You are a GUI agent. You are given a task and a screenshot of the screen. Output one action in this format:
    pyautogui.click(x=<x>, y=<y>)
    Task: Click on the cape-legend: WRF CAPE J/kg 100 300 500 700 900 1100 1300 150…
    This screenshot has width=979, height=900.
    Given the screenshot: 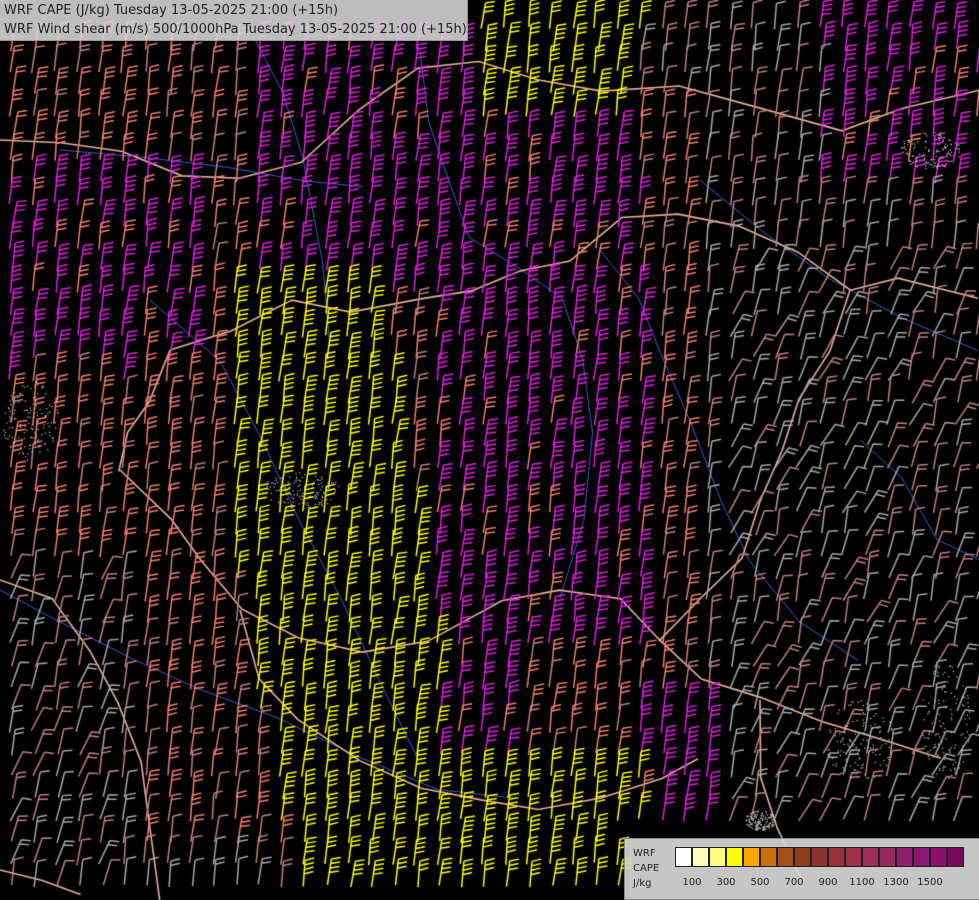 What is the action you would take?
    pyautogui.click(x=801, y=869)
    